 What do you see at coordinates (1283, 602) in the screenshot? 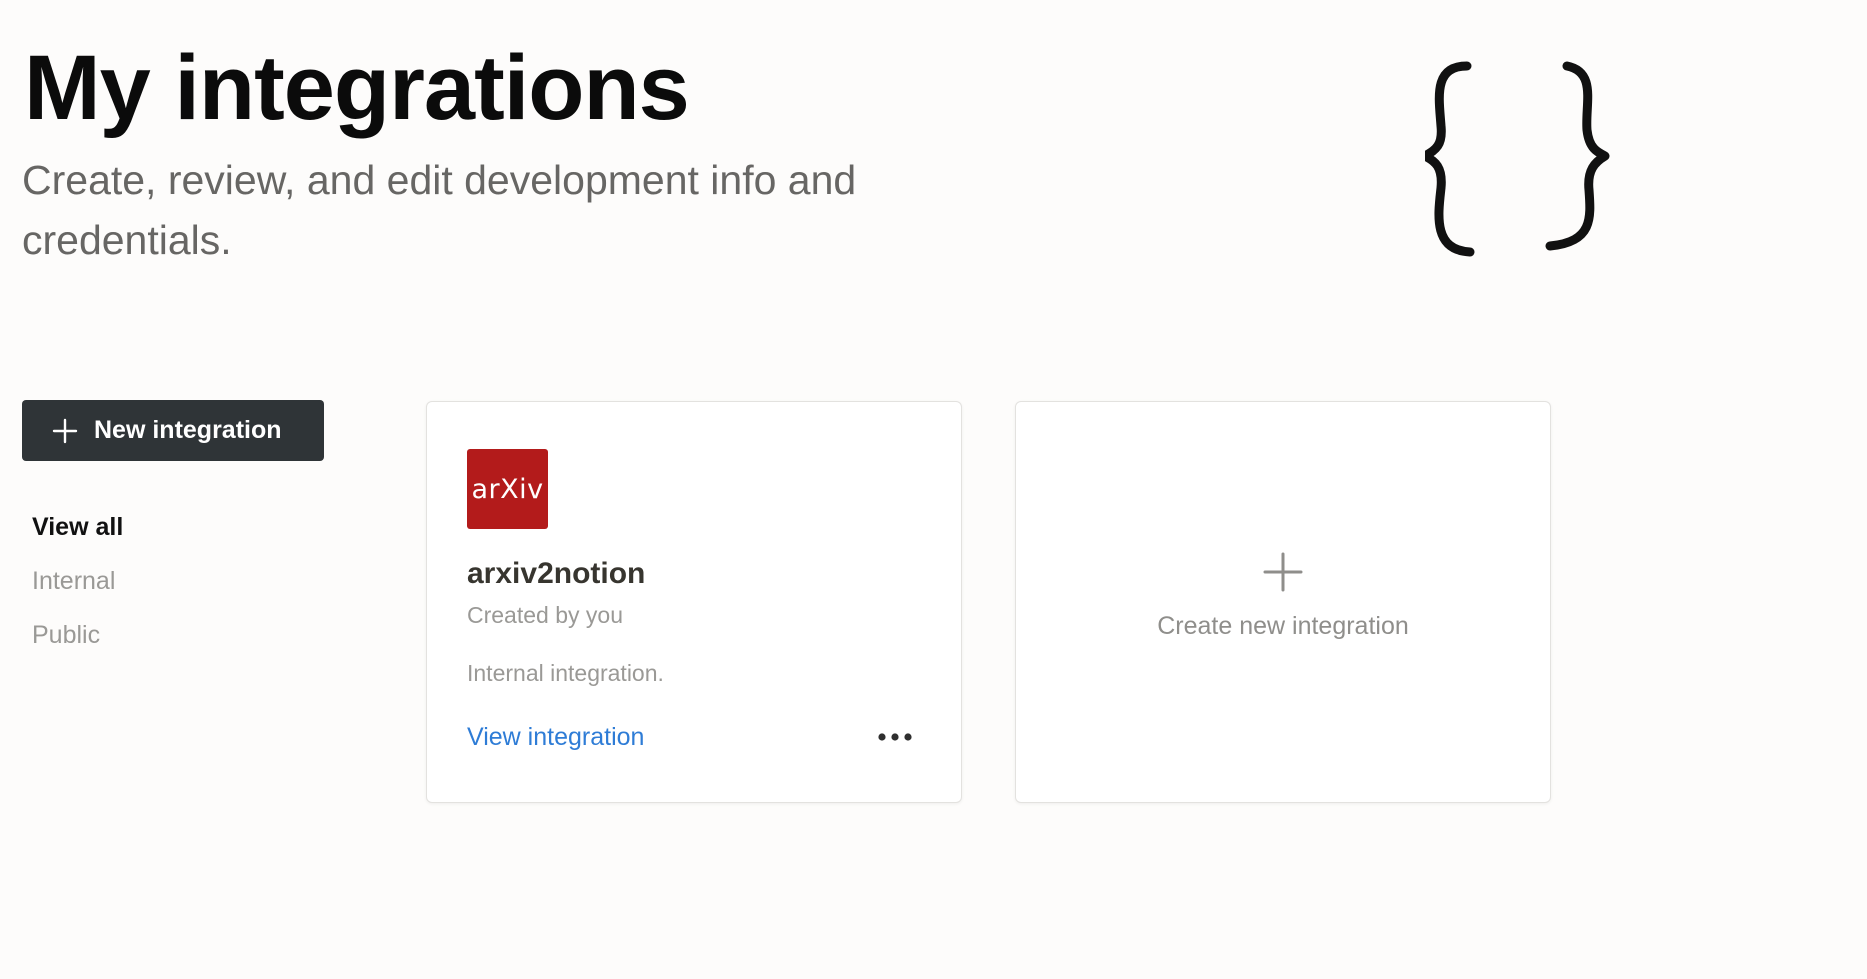
I see `create-integration-card: Create new integration` at bounding box center [1283, 602].